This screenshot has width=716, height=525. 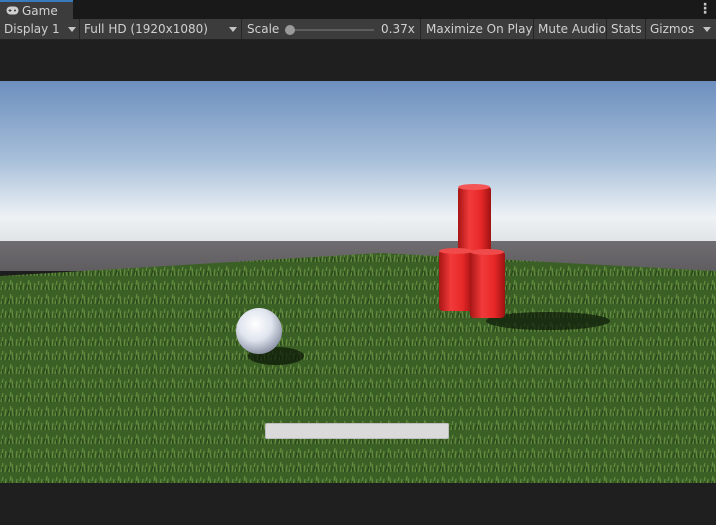 What do you see at coordinates (358, 9) in the screenshot?
I see `tab-bar: Game ⋮` at bounding box center [358, 9].